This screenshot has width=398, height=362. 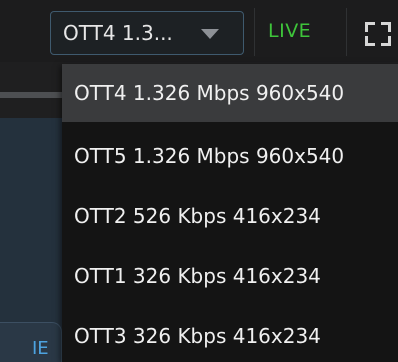 What do you see at coordinates (230, 276) in the screenshot?
I see `quality-option: OTT1 326 Kbps 416x234` at bounding box center [230, 276].